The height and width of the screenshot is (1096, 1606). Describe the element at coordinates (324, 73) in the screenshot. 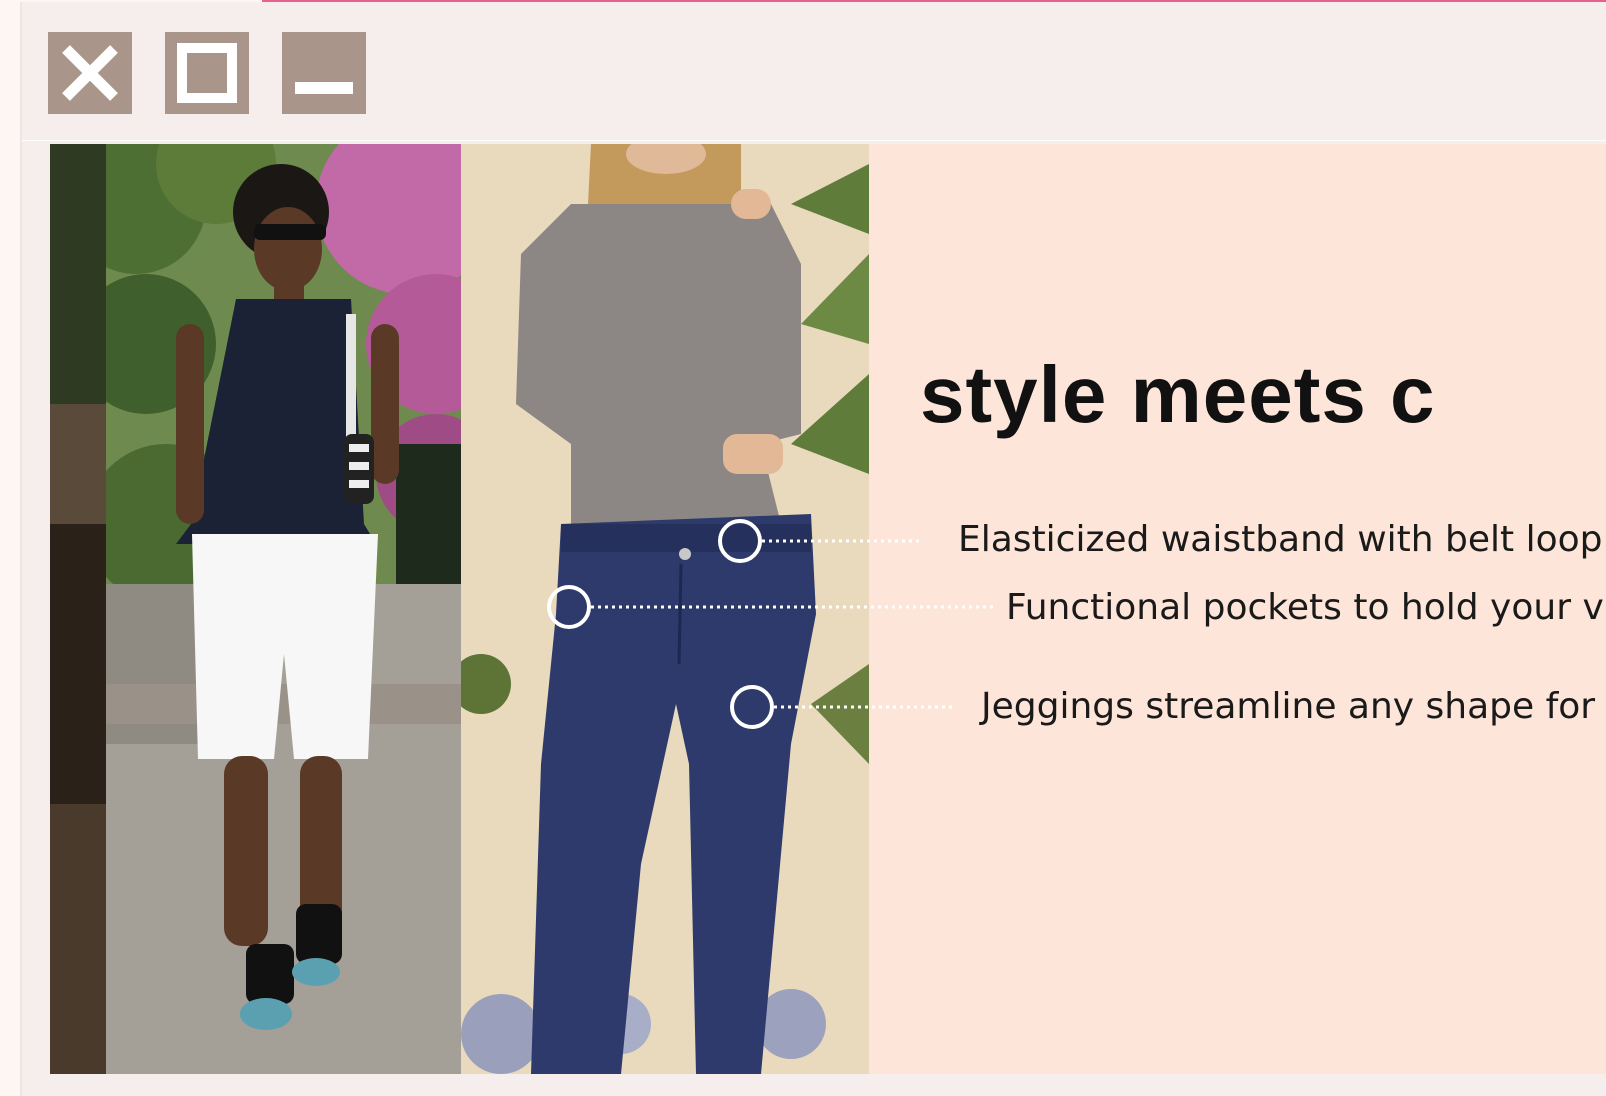

I see `minimize-button` at that location.